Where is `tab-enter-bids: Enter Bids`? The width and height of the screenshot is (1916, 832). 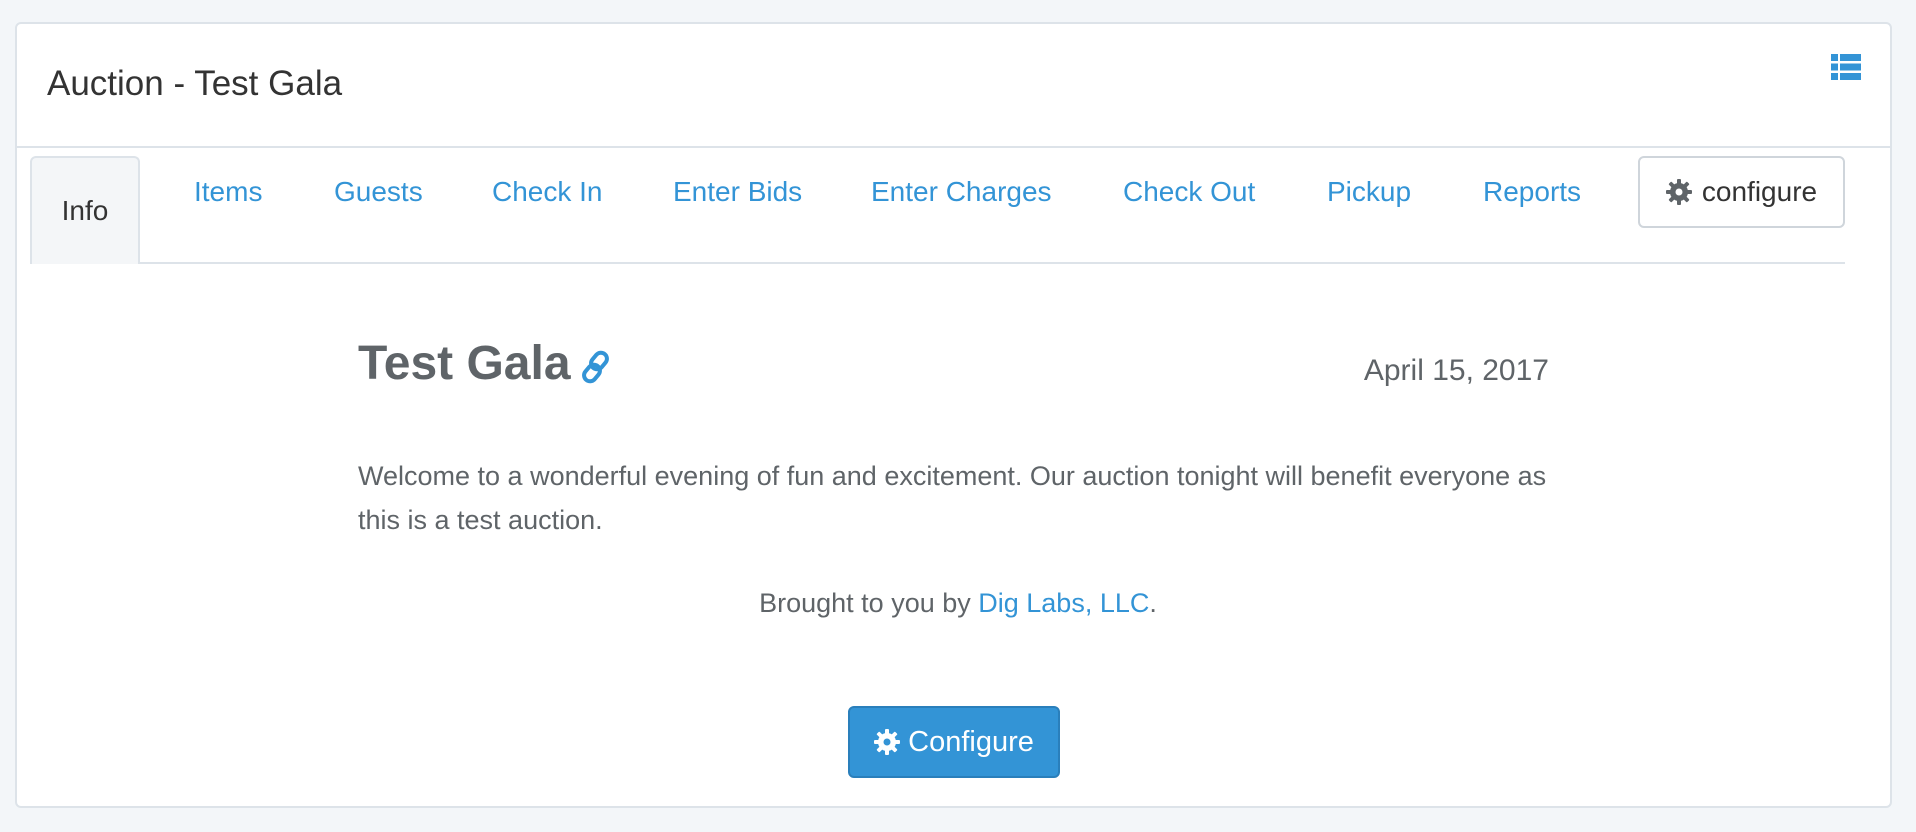
tab-enter-bids: Enter Bids is located at coordinates (737, 192).